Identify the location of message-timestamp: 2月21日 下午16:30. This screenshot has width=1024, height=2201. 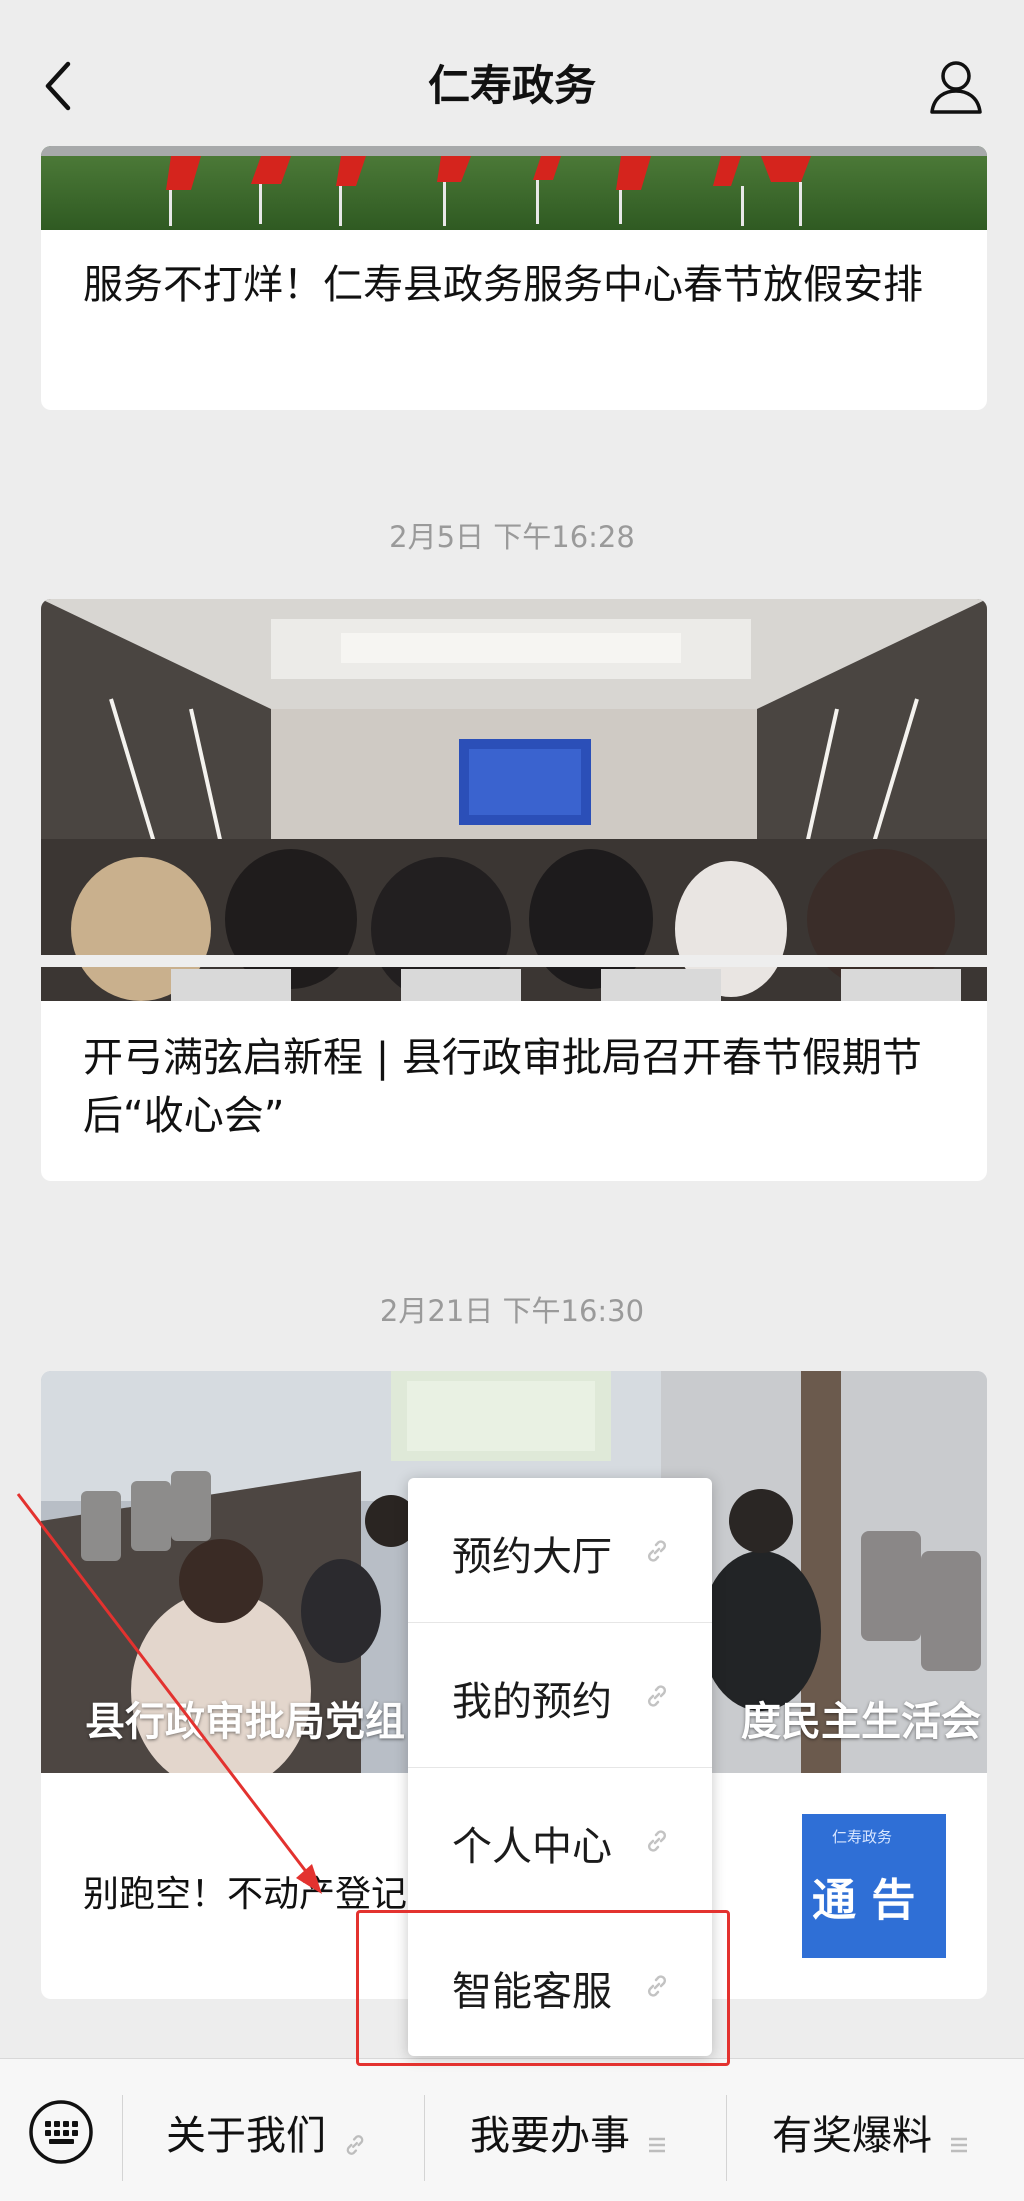
(512, 1311).